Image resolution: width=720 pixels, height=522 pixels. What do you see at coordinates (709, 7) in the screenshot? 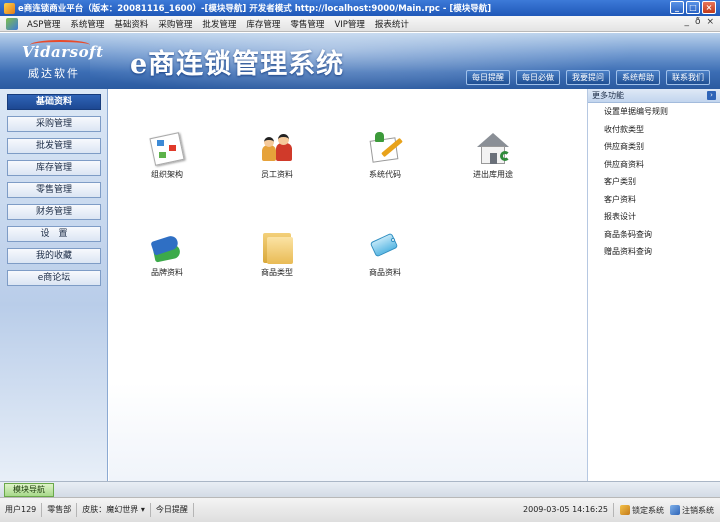
I see `close-button: ×` at bounding box center [709, 7].